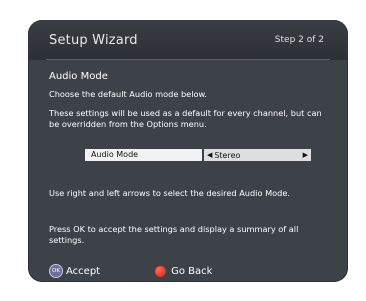 The height and width of the screenshot is (301, 366). I want to click on header: Setup Wizard Step 2 of 2, so click(188, 40).